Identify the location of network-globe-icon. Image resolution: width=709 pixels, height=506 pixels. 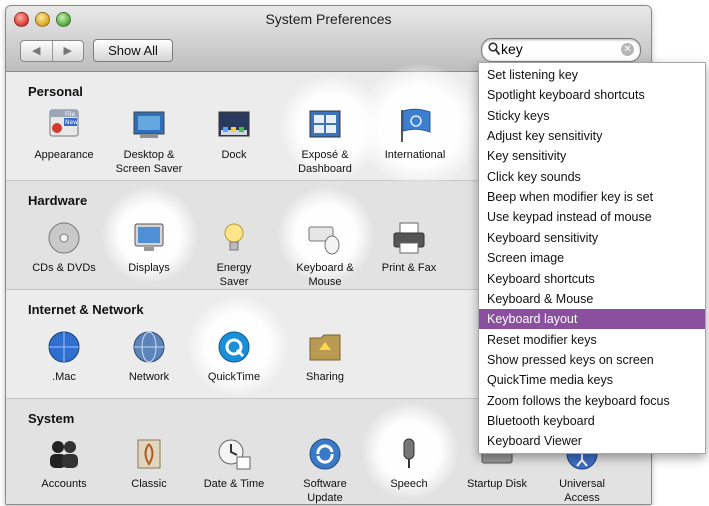
(149, 347).